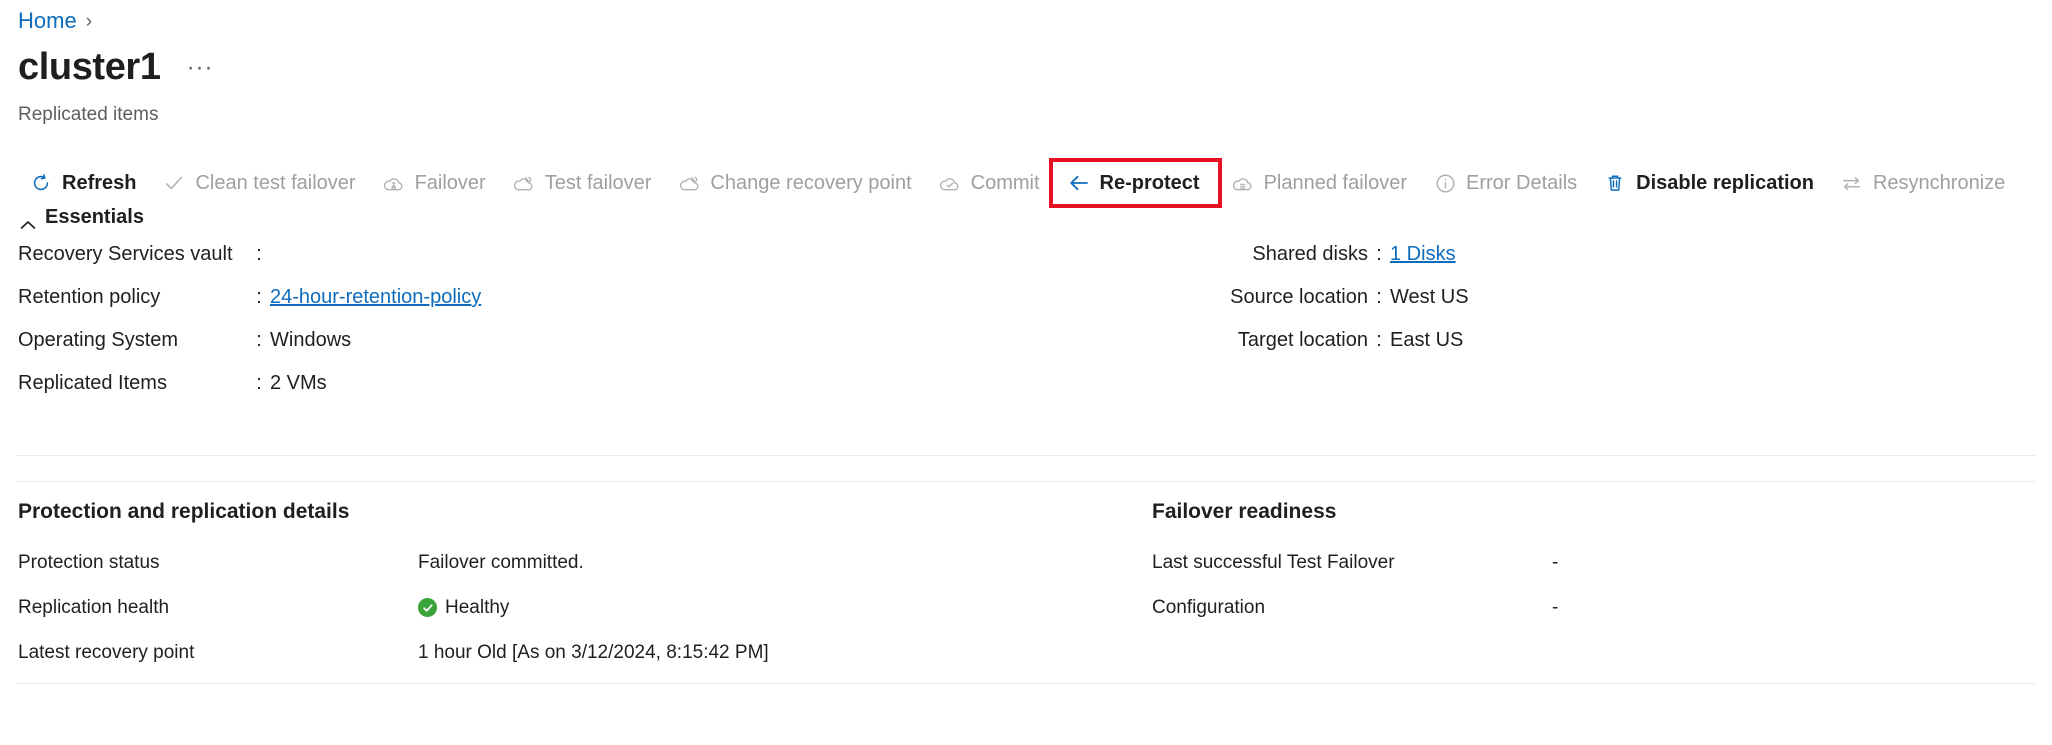 Image resolution: width=2052 pixels, height=745 pixels. What do you see at coordinates (311, 340) in the screenshot?
I see `essentials-value-operating-system: Windows` at bounding box center [311, 340].